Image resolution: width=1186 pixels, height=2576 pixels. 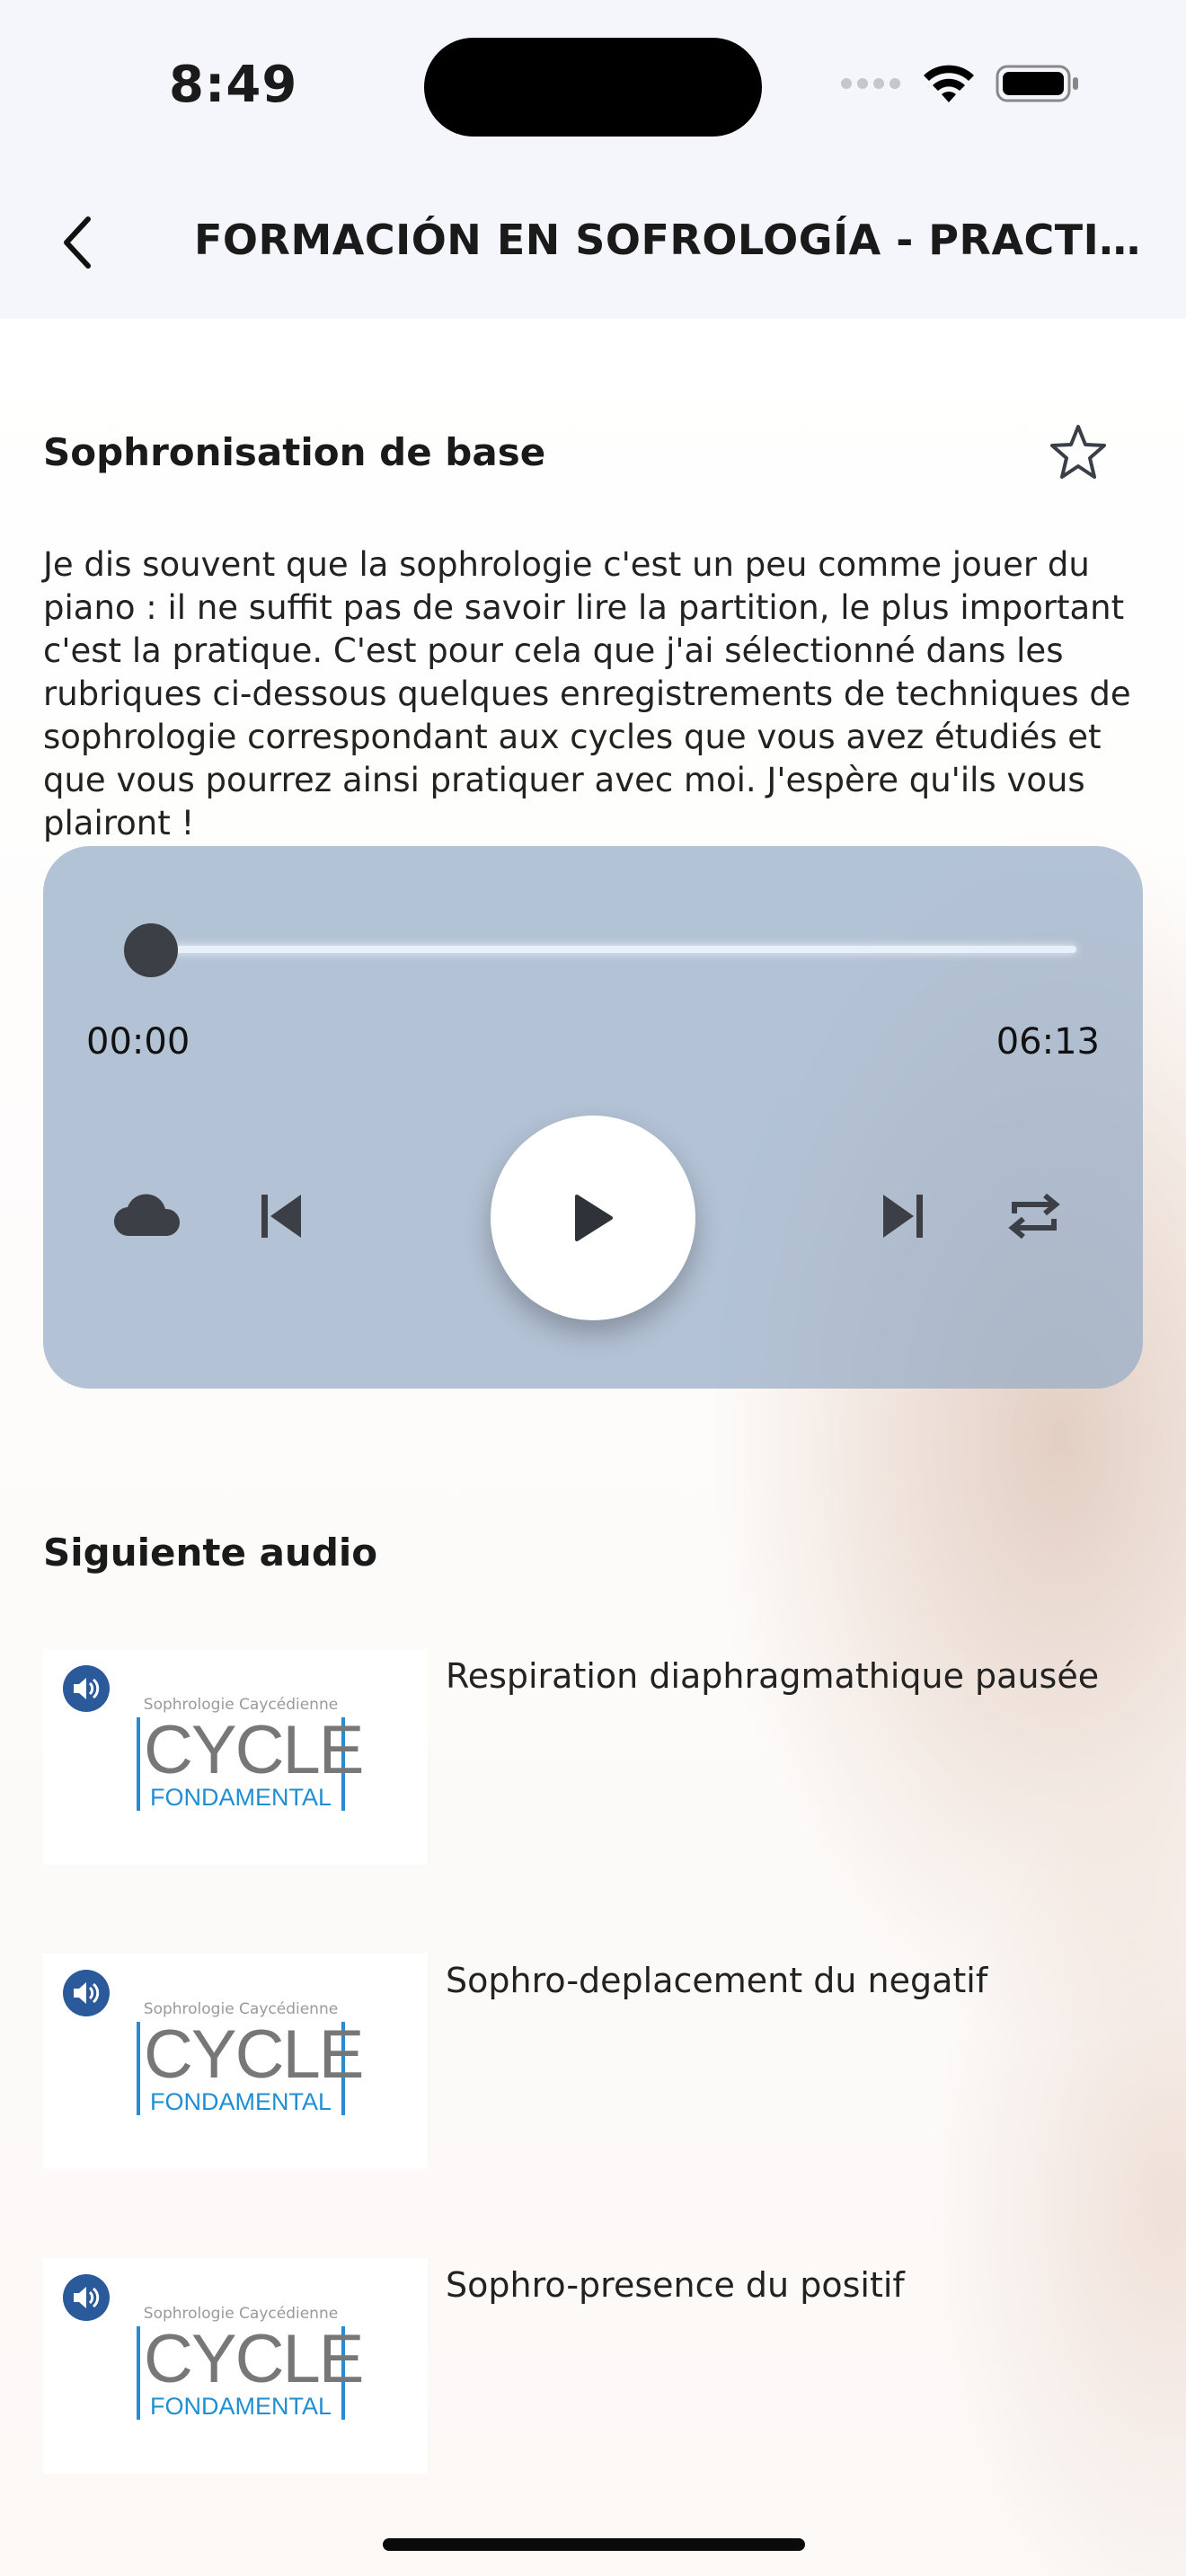 What do you see at coordinates (234, 85) in the screenshot?
I see `status-time: 8:49` at bounding box center [234, 85].